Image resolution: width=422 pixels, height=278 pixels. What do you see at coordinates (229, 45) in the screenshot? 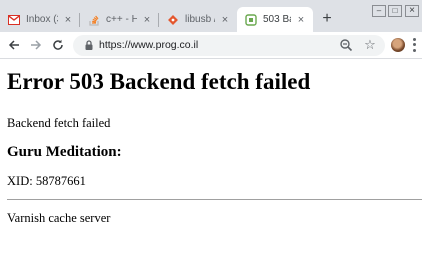
I see `address-bar: https://www.prog.co.il ☆` at bounding box center [229, 45].